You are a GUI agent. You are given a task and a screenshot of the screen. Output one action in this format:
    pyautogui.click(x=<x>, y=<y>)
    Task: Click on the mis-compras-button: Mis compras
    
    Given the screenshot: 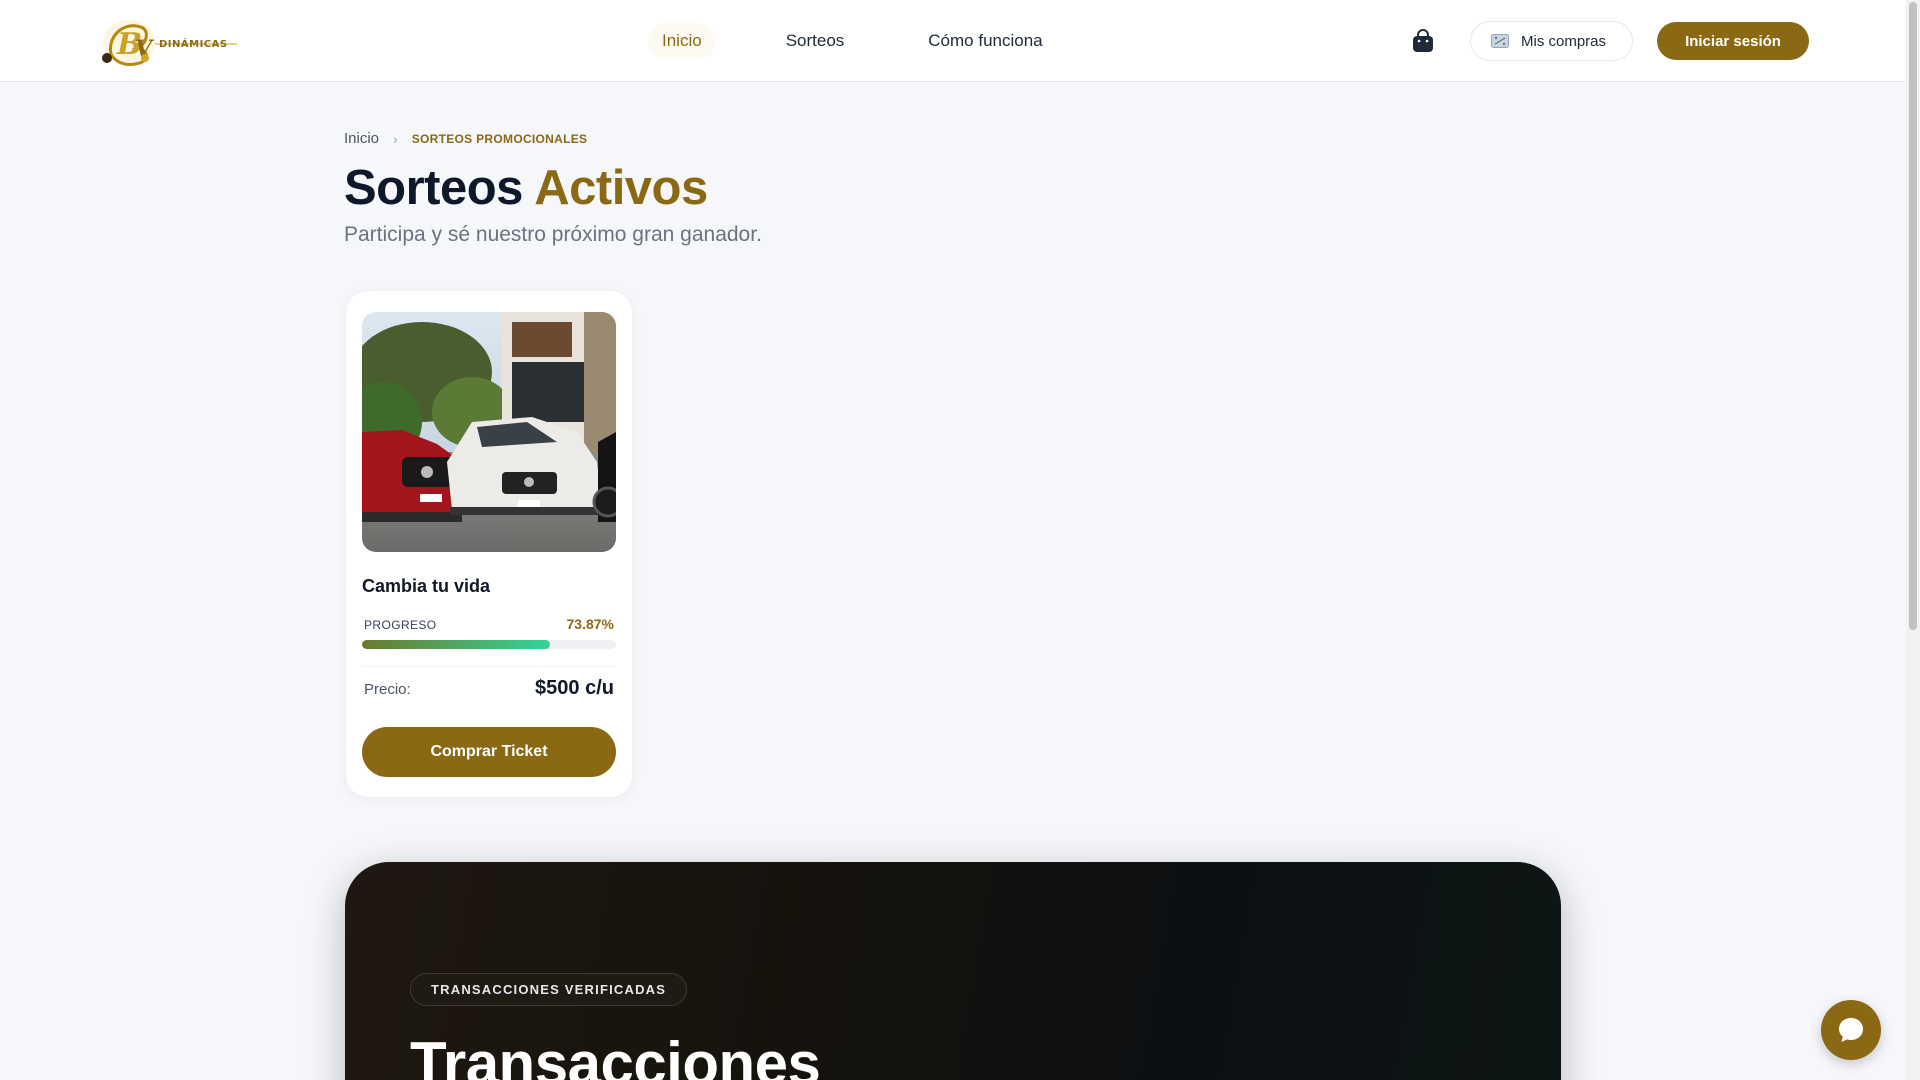 What is the action you would take?
    pyautogui.click(x=1551, y=41)
    